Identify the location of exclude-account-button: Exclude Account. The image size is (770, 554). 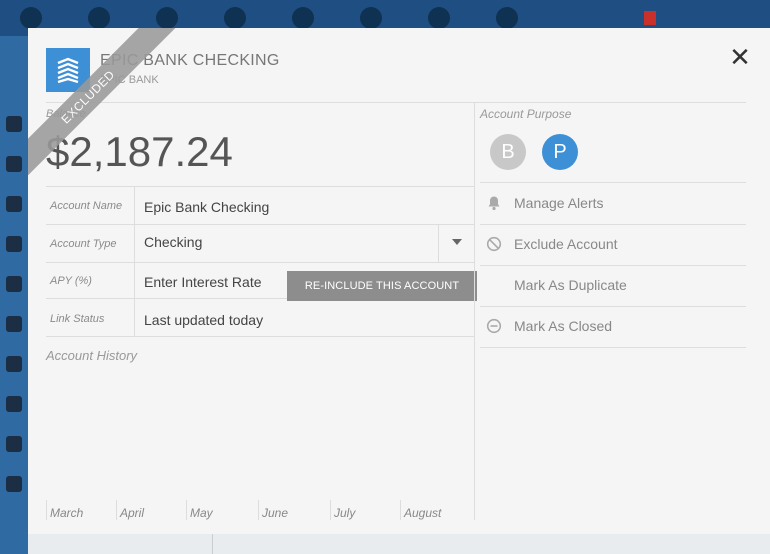
(613, 245).